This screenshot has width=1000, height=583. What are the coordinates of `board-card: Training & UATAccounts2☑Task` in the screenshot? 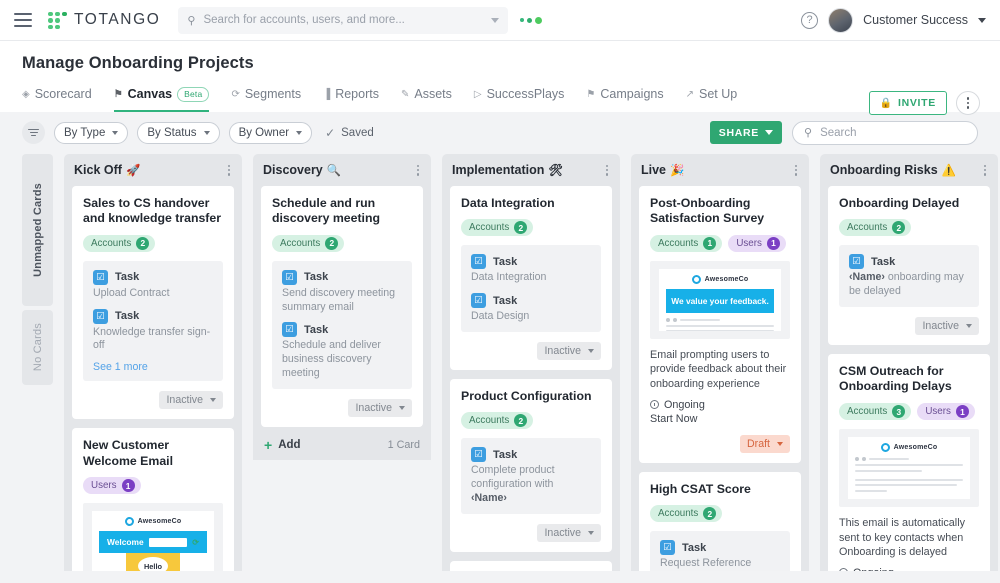 It's located at (531, 565).